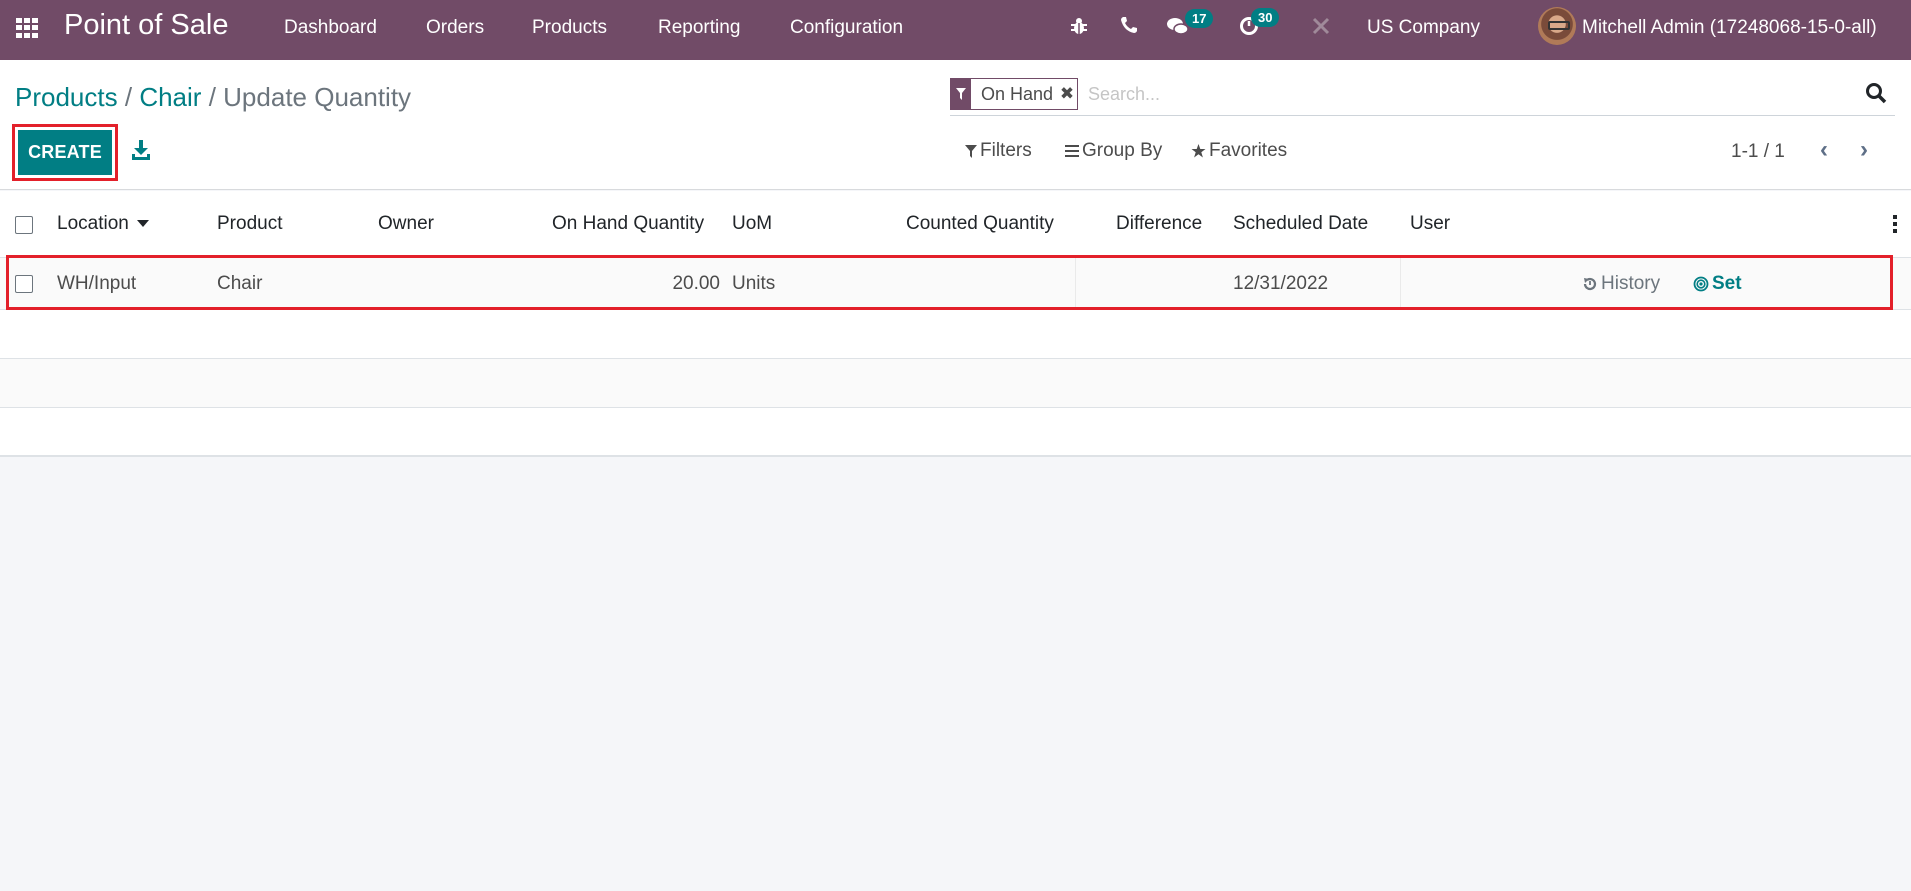 Image resolution: width=1911 pixels, height=891 pixels. What do you see at coordinates (1727, 283) in the screenshot?
I see `set-label: Set` at bounding box center [1727, 283].